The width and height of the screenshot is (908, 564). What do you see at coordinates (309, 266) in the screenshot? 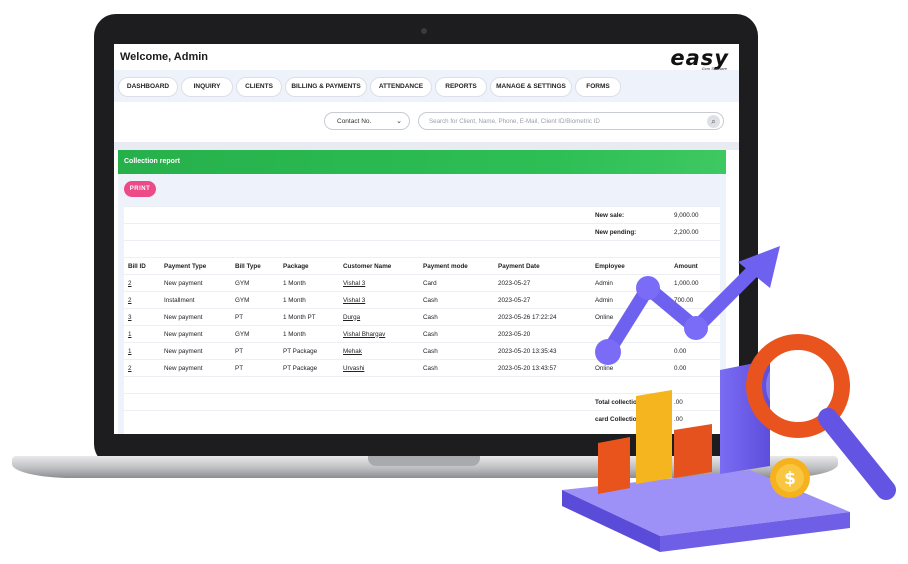
I see `column-header: Package` at bounding box center [309, 266].